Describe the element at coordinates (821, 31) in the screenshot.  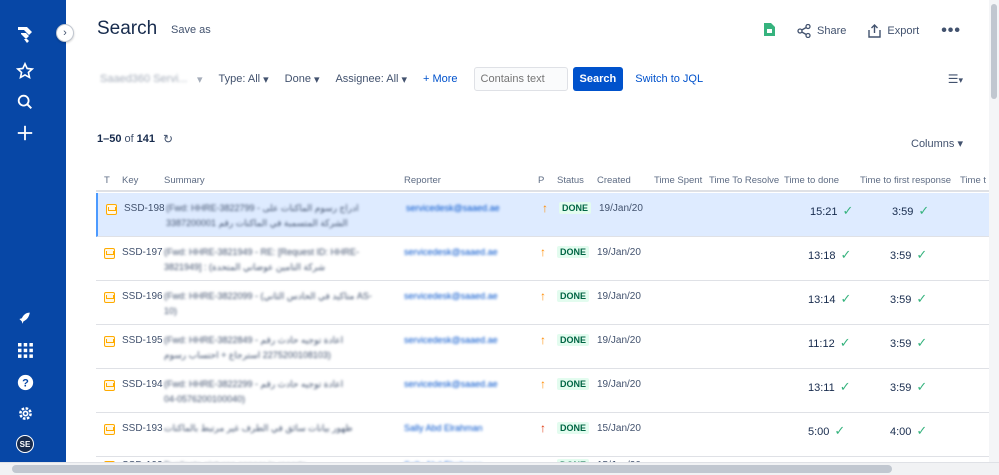
I see `share-button: Share` at that location.